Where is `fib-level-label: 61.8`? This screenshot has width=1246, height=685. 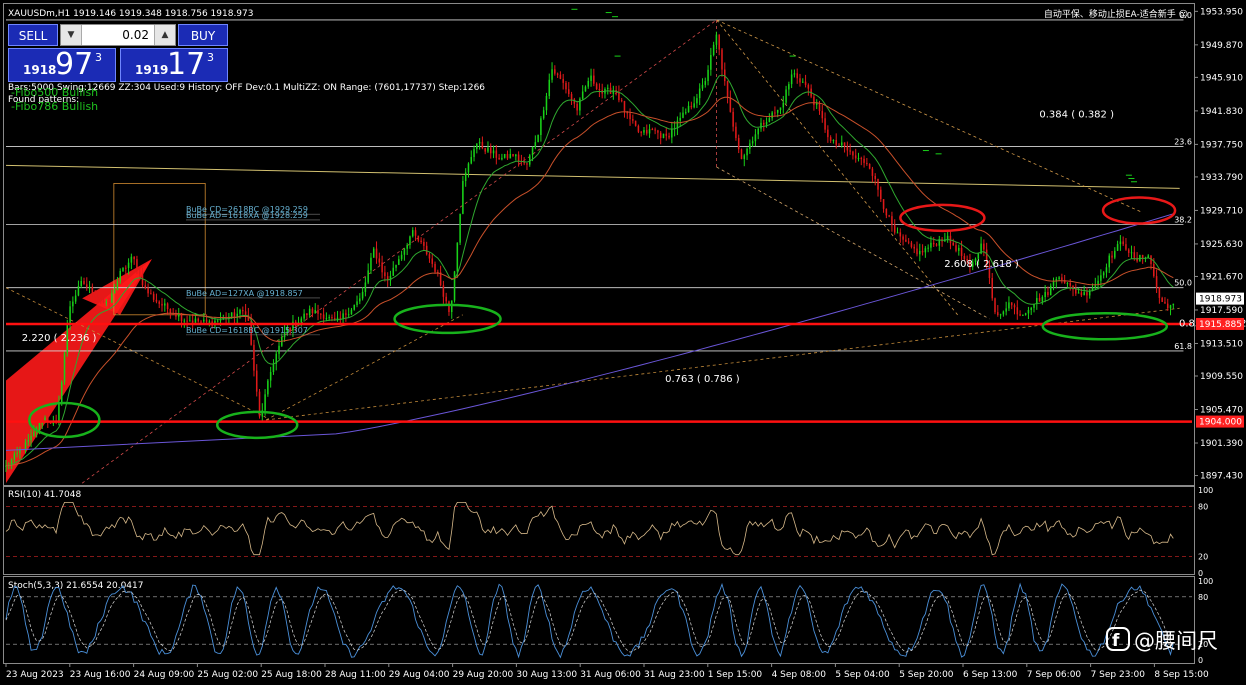
fib-level-label: 61.8 is located at coordinates (1183, 346).